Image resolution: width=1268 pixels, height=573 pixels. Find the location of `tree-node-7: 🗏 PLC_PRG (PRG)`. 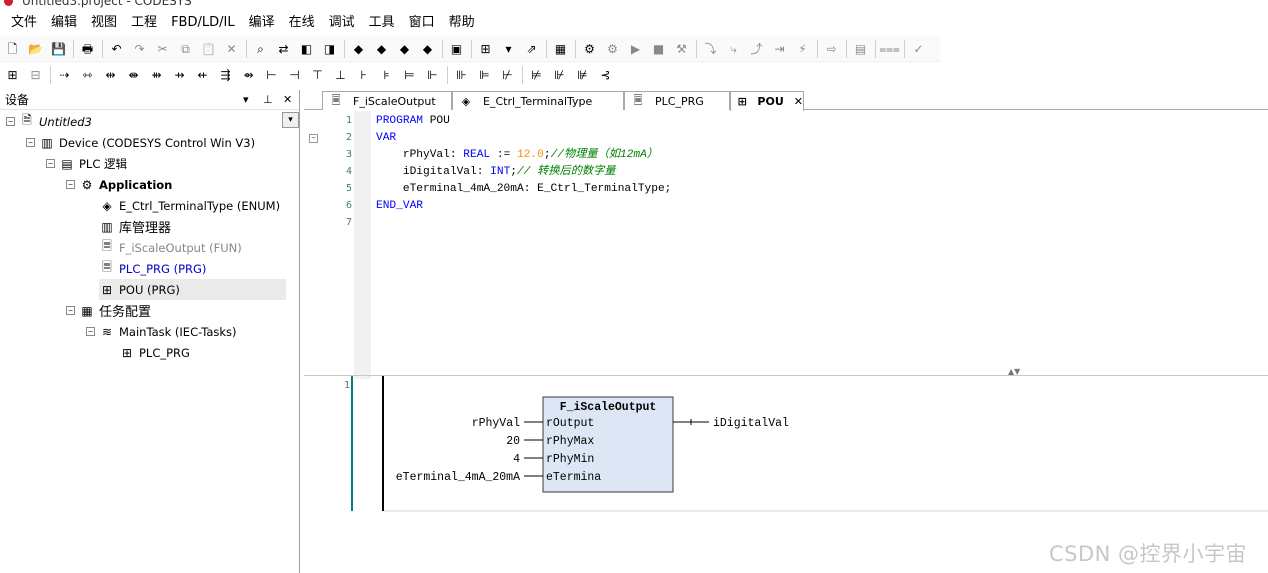

tree-node-7: 🗏 PLC_PRG (PRG) is located at coordinates (152, 268).